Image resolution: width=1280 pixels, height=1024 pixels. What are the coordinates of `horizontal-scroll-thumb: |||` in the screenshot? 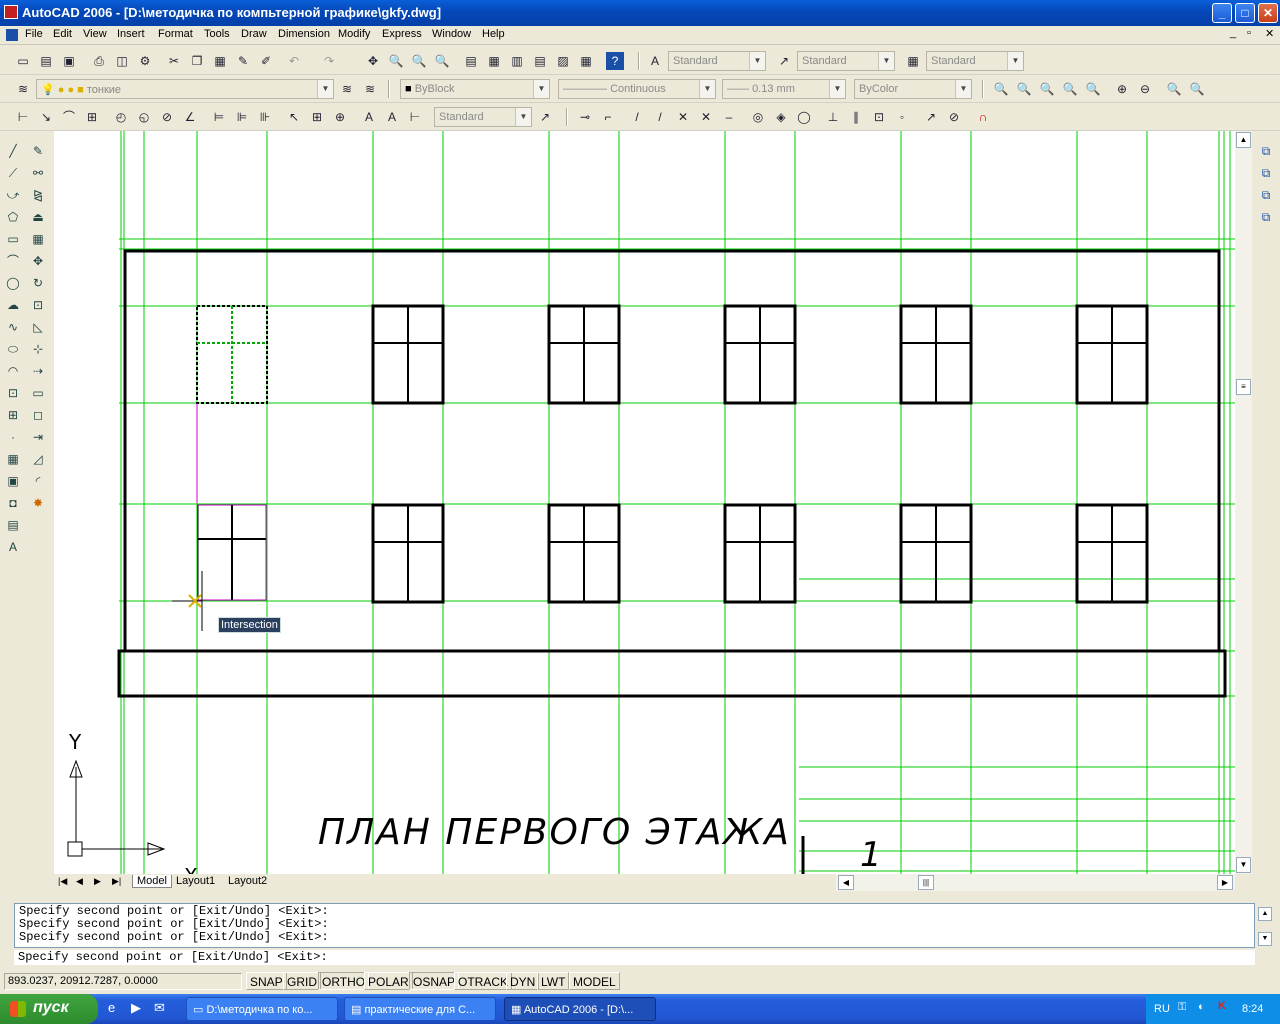 It's located at (926, 882).